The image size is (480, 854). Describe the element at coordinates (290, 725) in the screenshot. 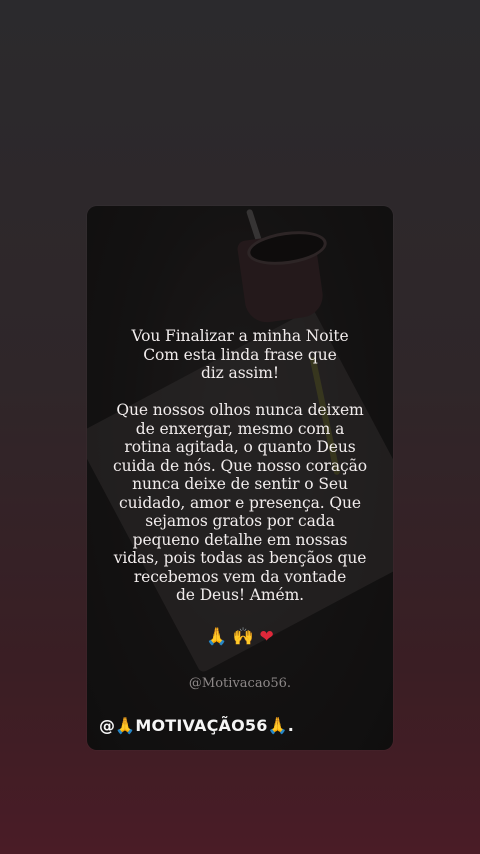

I see `handle-suffix: .` at that location.